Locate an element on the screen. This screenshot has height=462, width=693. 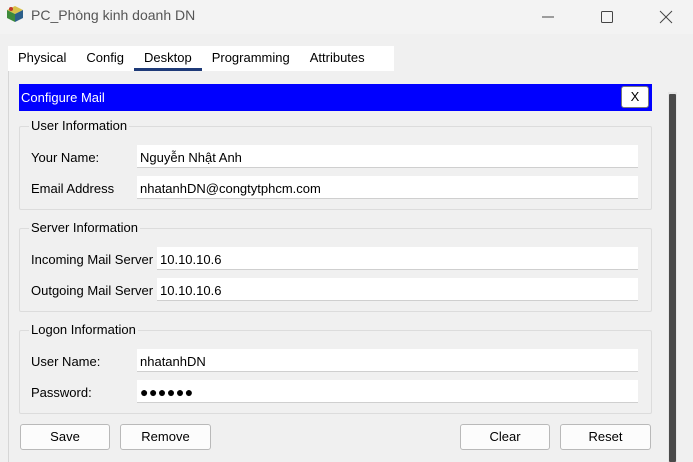
clear-button: Clear is located at coordinates (505, 437).